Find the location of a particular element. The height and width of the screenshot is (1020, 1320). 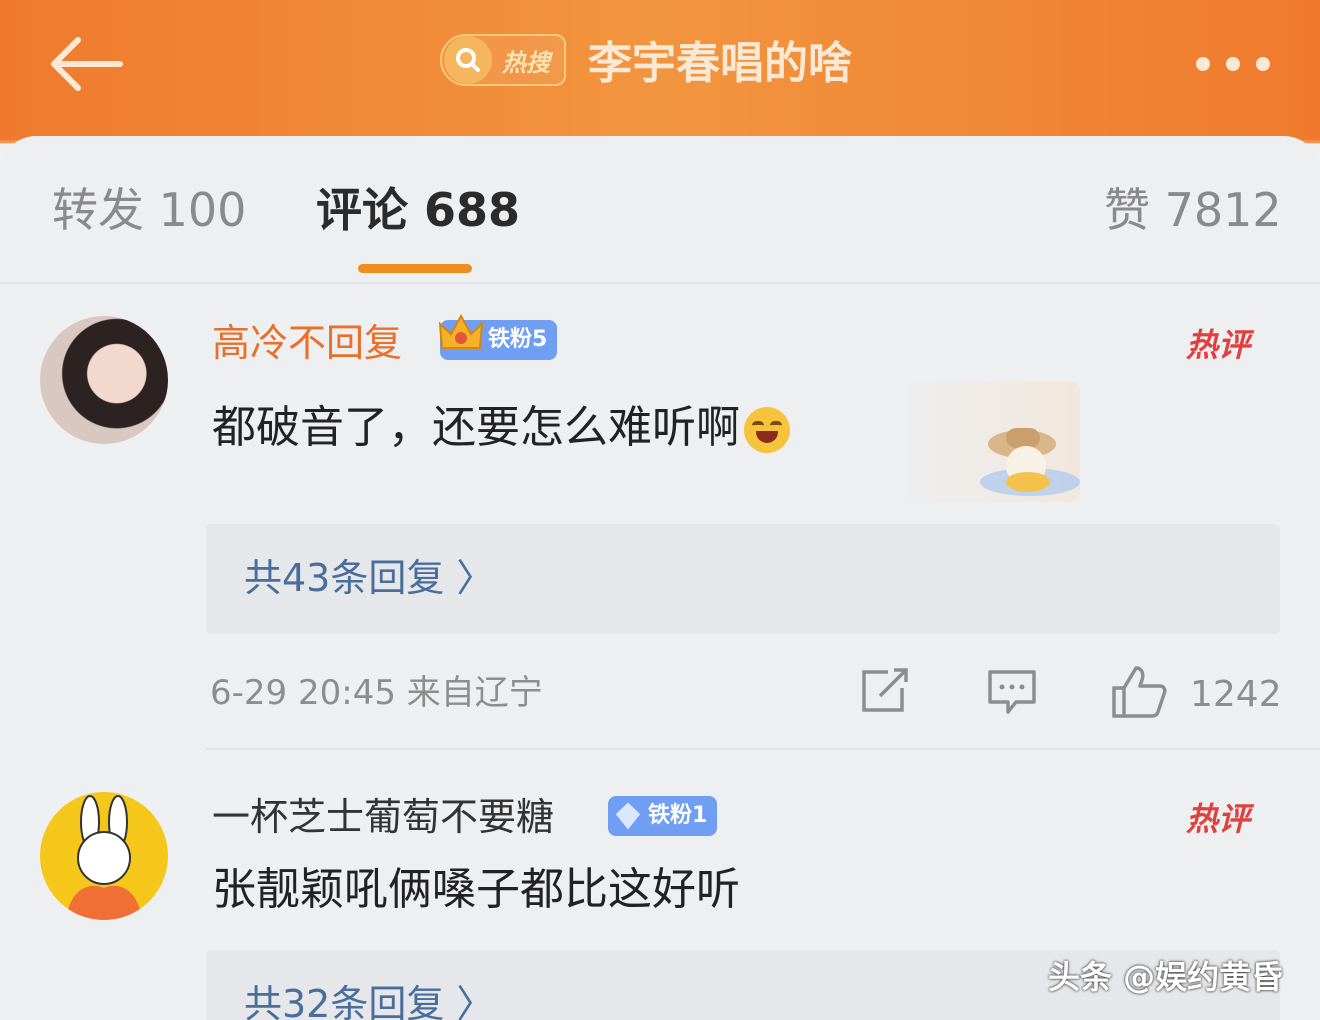

like-button is located at coordinates (1139, 692).